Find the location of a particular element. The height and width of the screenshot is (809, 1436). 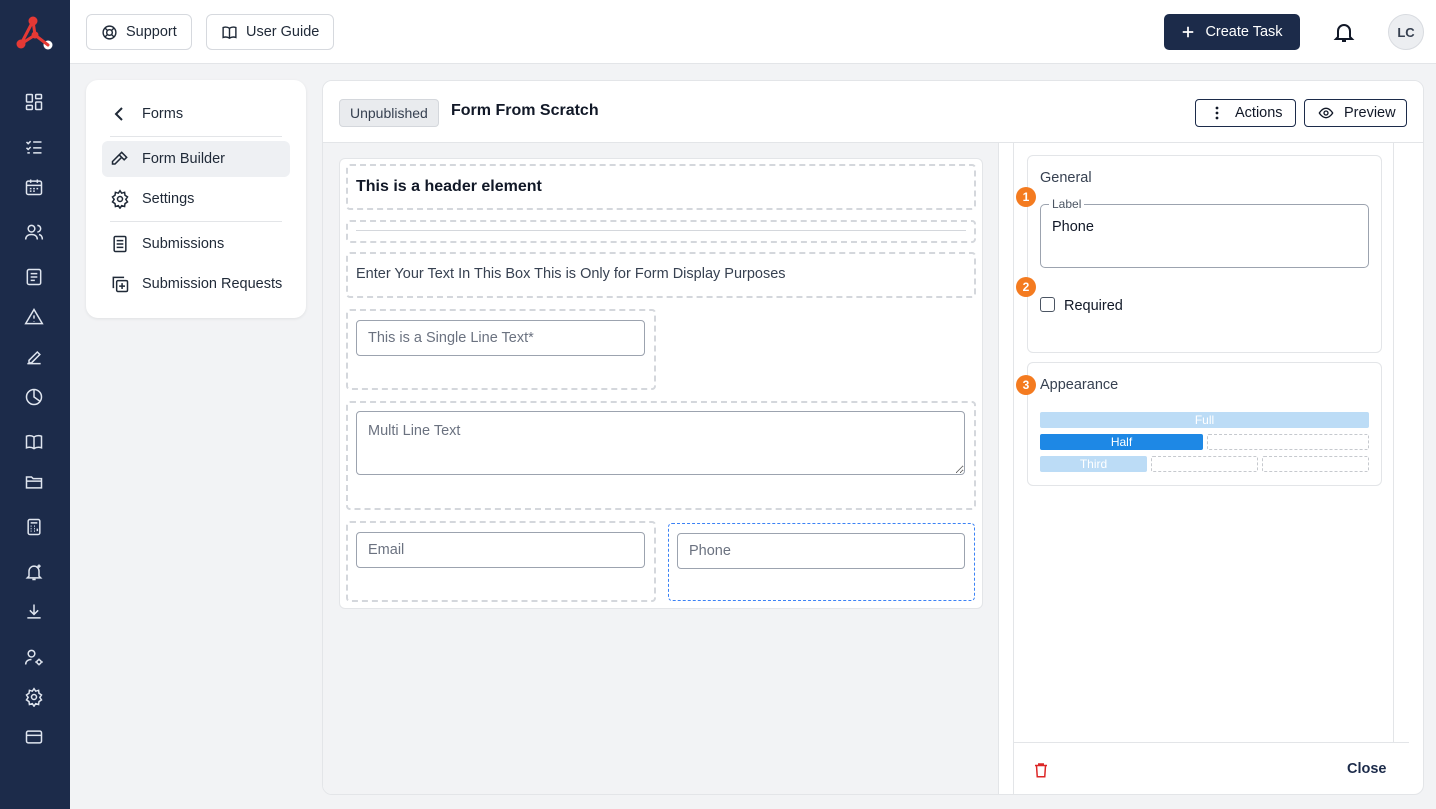

book-open-icon is located at coordinates (229, 32).